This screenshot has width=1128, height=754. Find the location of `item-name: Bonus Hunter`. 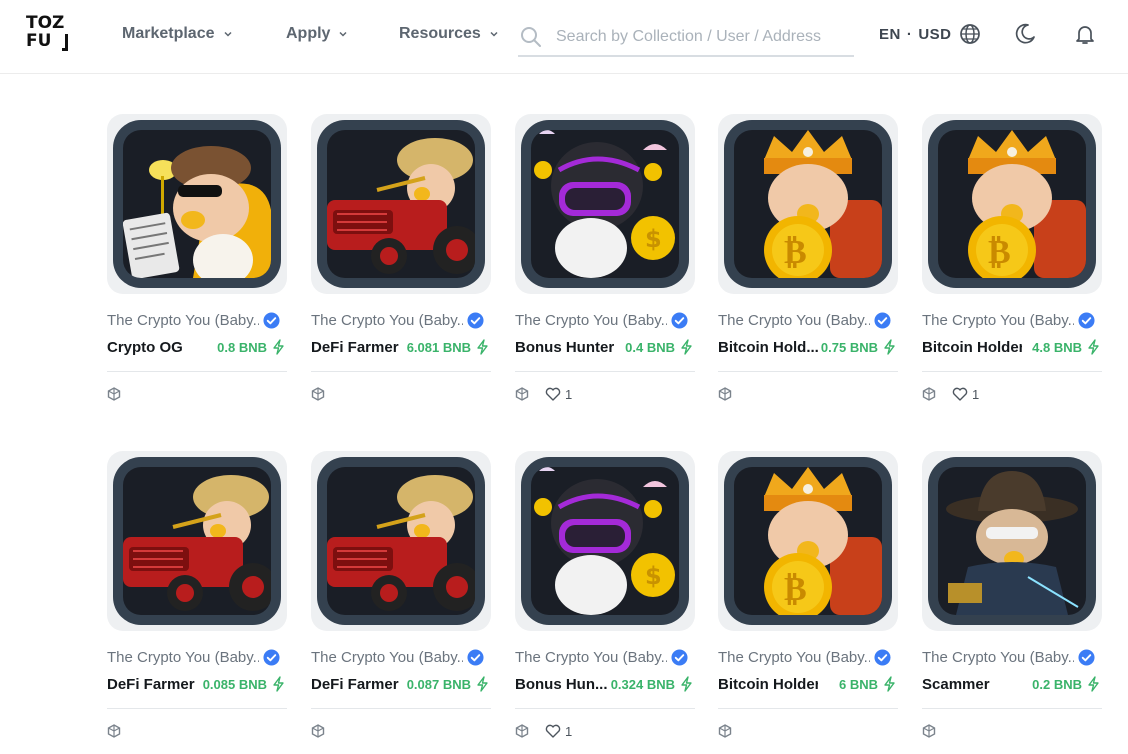

item-name: Bonus Hunter is located at coordinates (565, 347).